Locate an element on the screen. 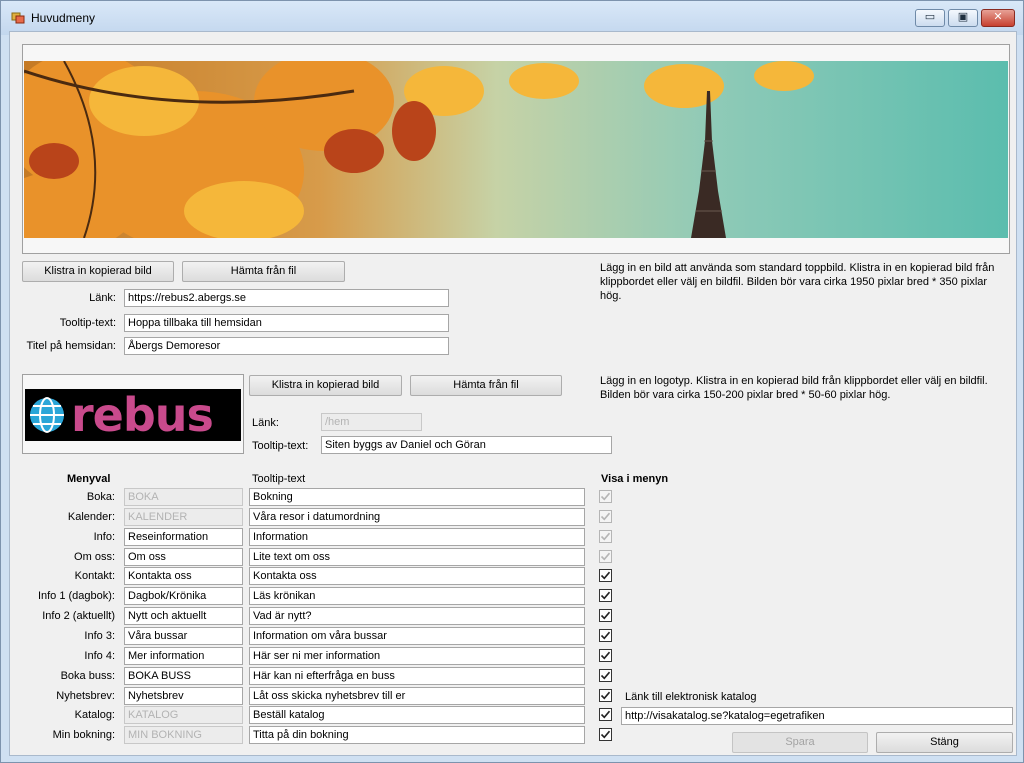 The image size is (1024, 763). minimize-icon: ▭ is located at coordinates (930, 17).